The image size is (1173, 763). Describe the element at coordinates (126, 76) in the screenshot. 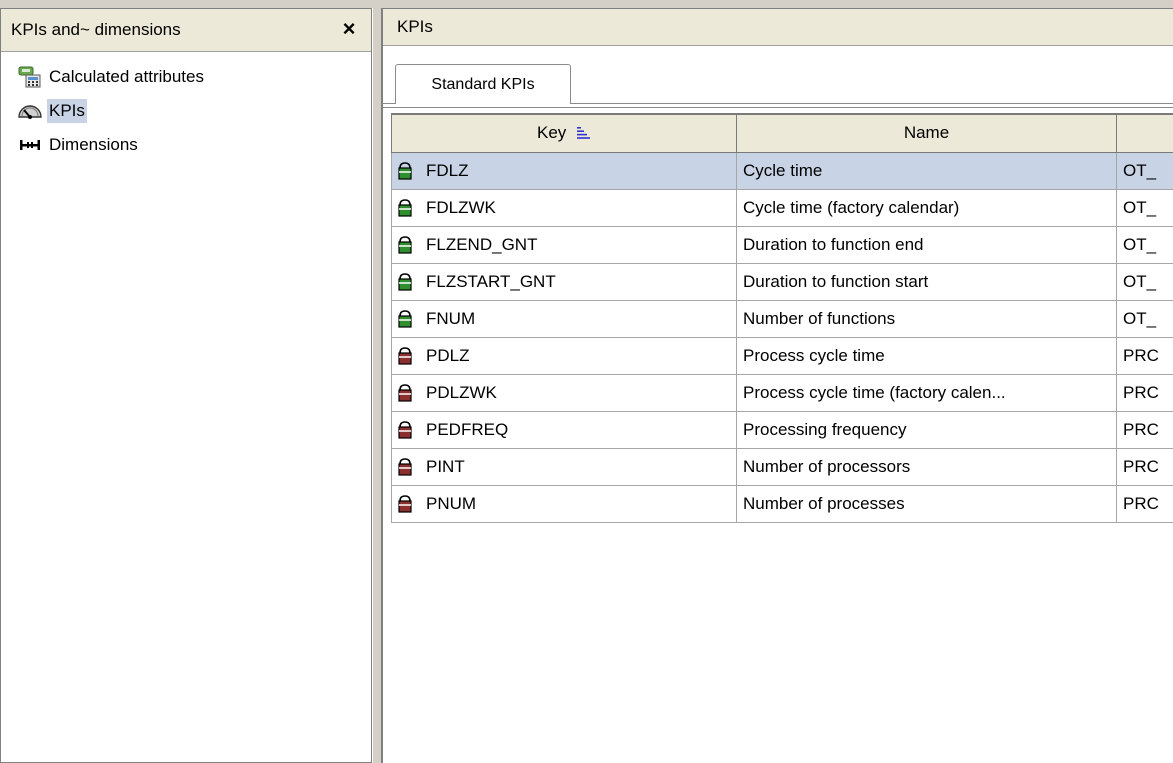

I see `tree-item-label: Calculated attributes` at that location.